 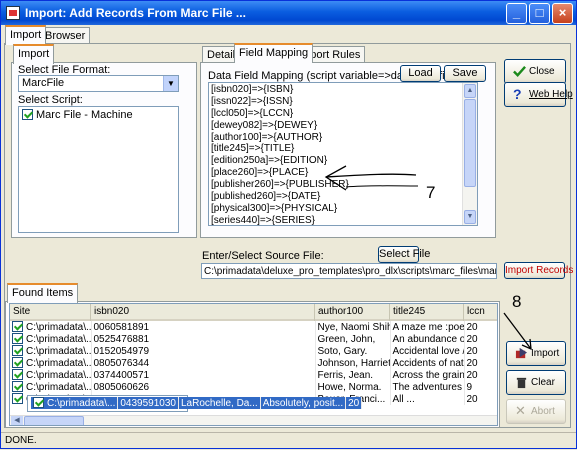 What do you see at coordinates (288, 440) in the screenshot?
I see `status-bar: DONE.` at bounding box center [288, 440].